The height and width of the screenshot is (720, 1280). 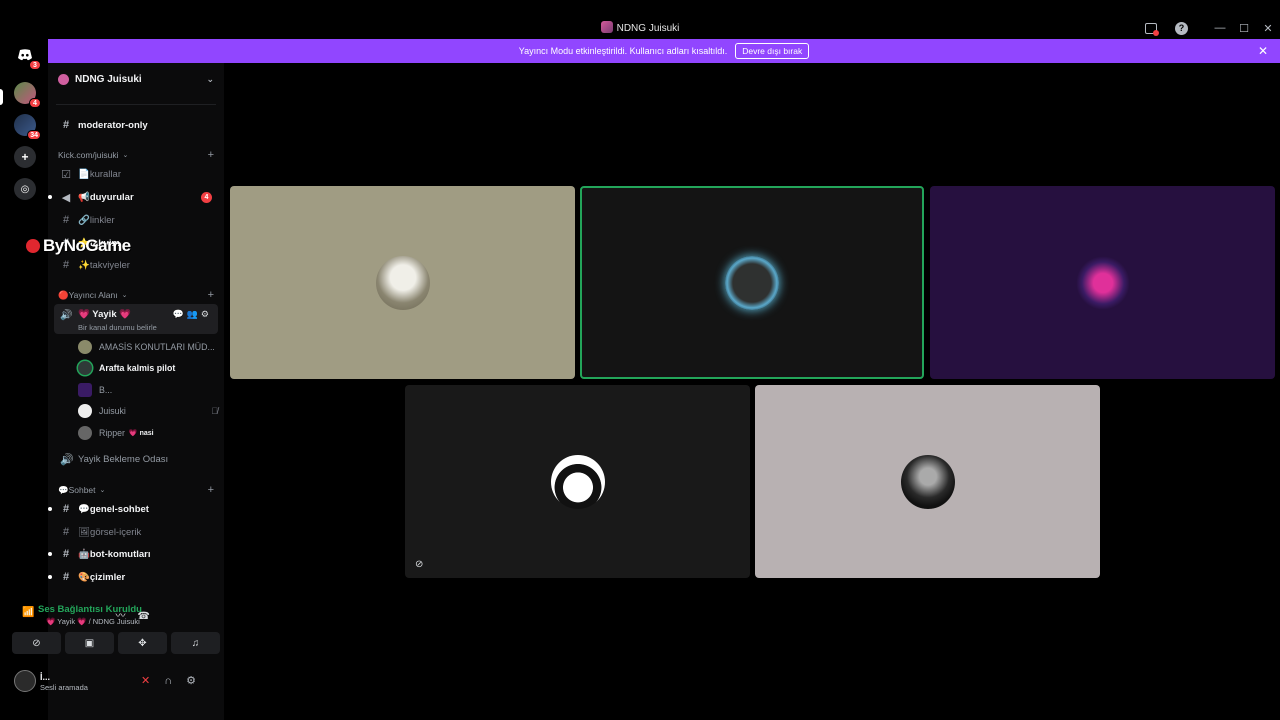 What do you see at coordinates (112, 432) in the screenshot?
I see `member-name: Ripper` at bounding box center [112, 432].